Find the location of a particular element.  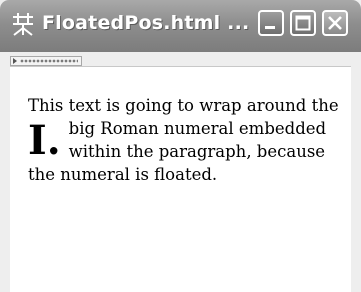

roman-numeral: I. is located at coordinates (44, 140).